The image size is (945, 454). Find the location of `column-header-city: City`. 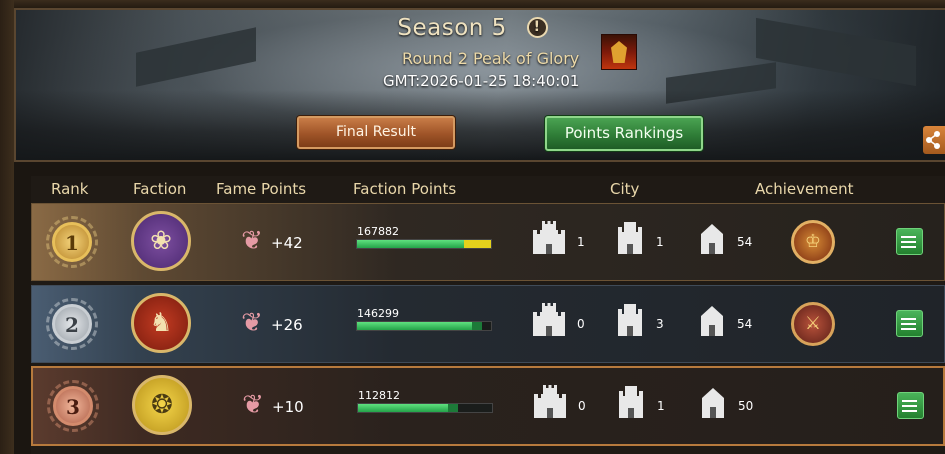

column-header-city: City is located at coordinates (625, 189).